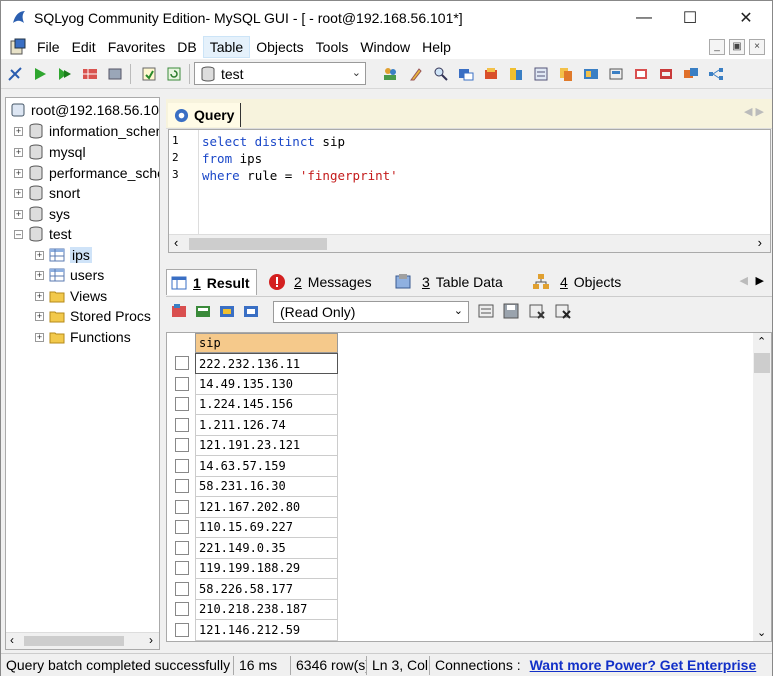 The image size is (773, 676). Describe the element at coordinates (516, 74) in the screenshot. I see `import-icon` at that location.